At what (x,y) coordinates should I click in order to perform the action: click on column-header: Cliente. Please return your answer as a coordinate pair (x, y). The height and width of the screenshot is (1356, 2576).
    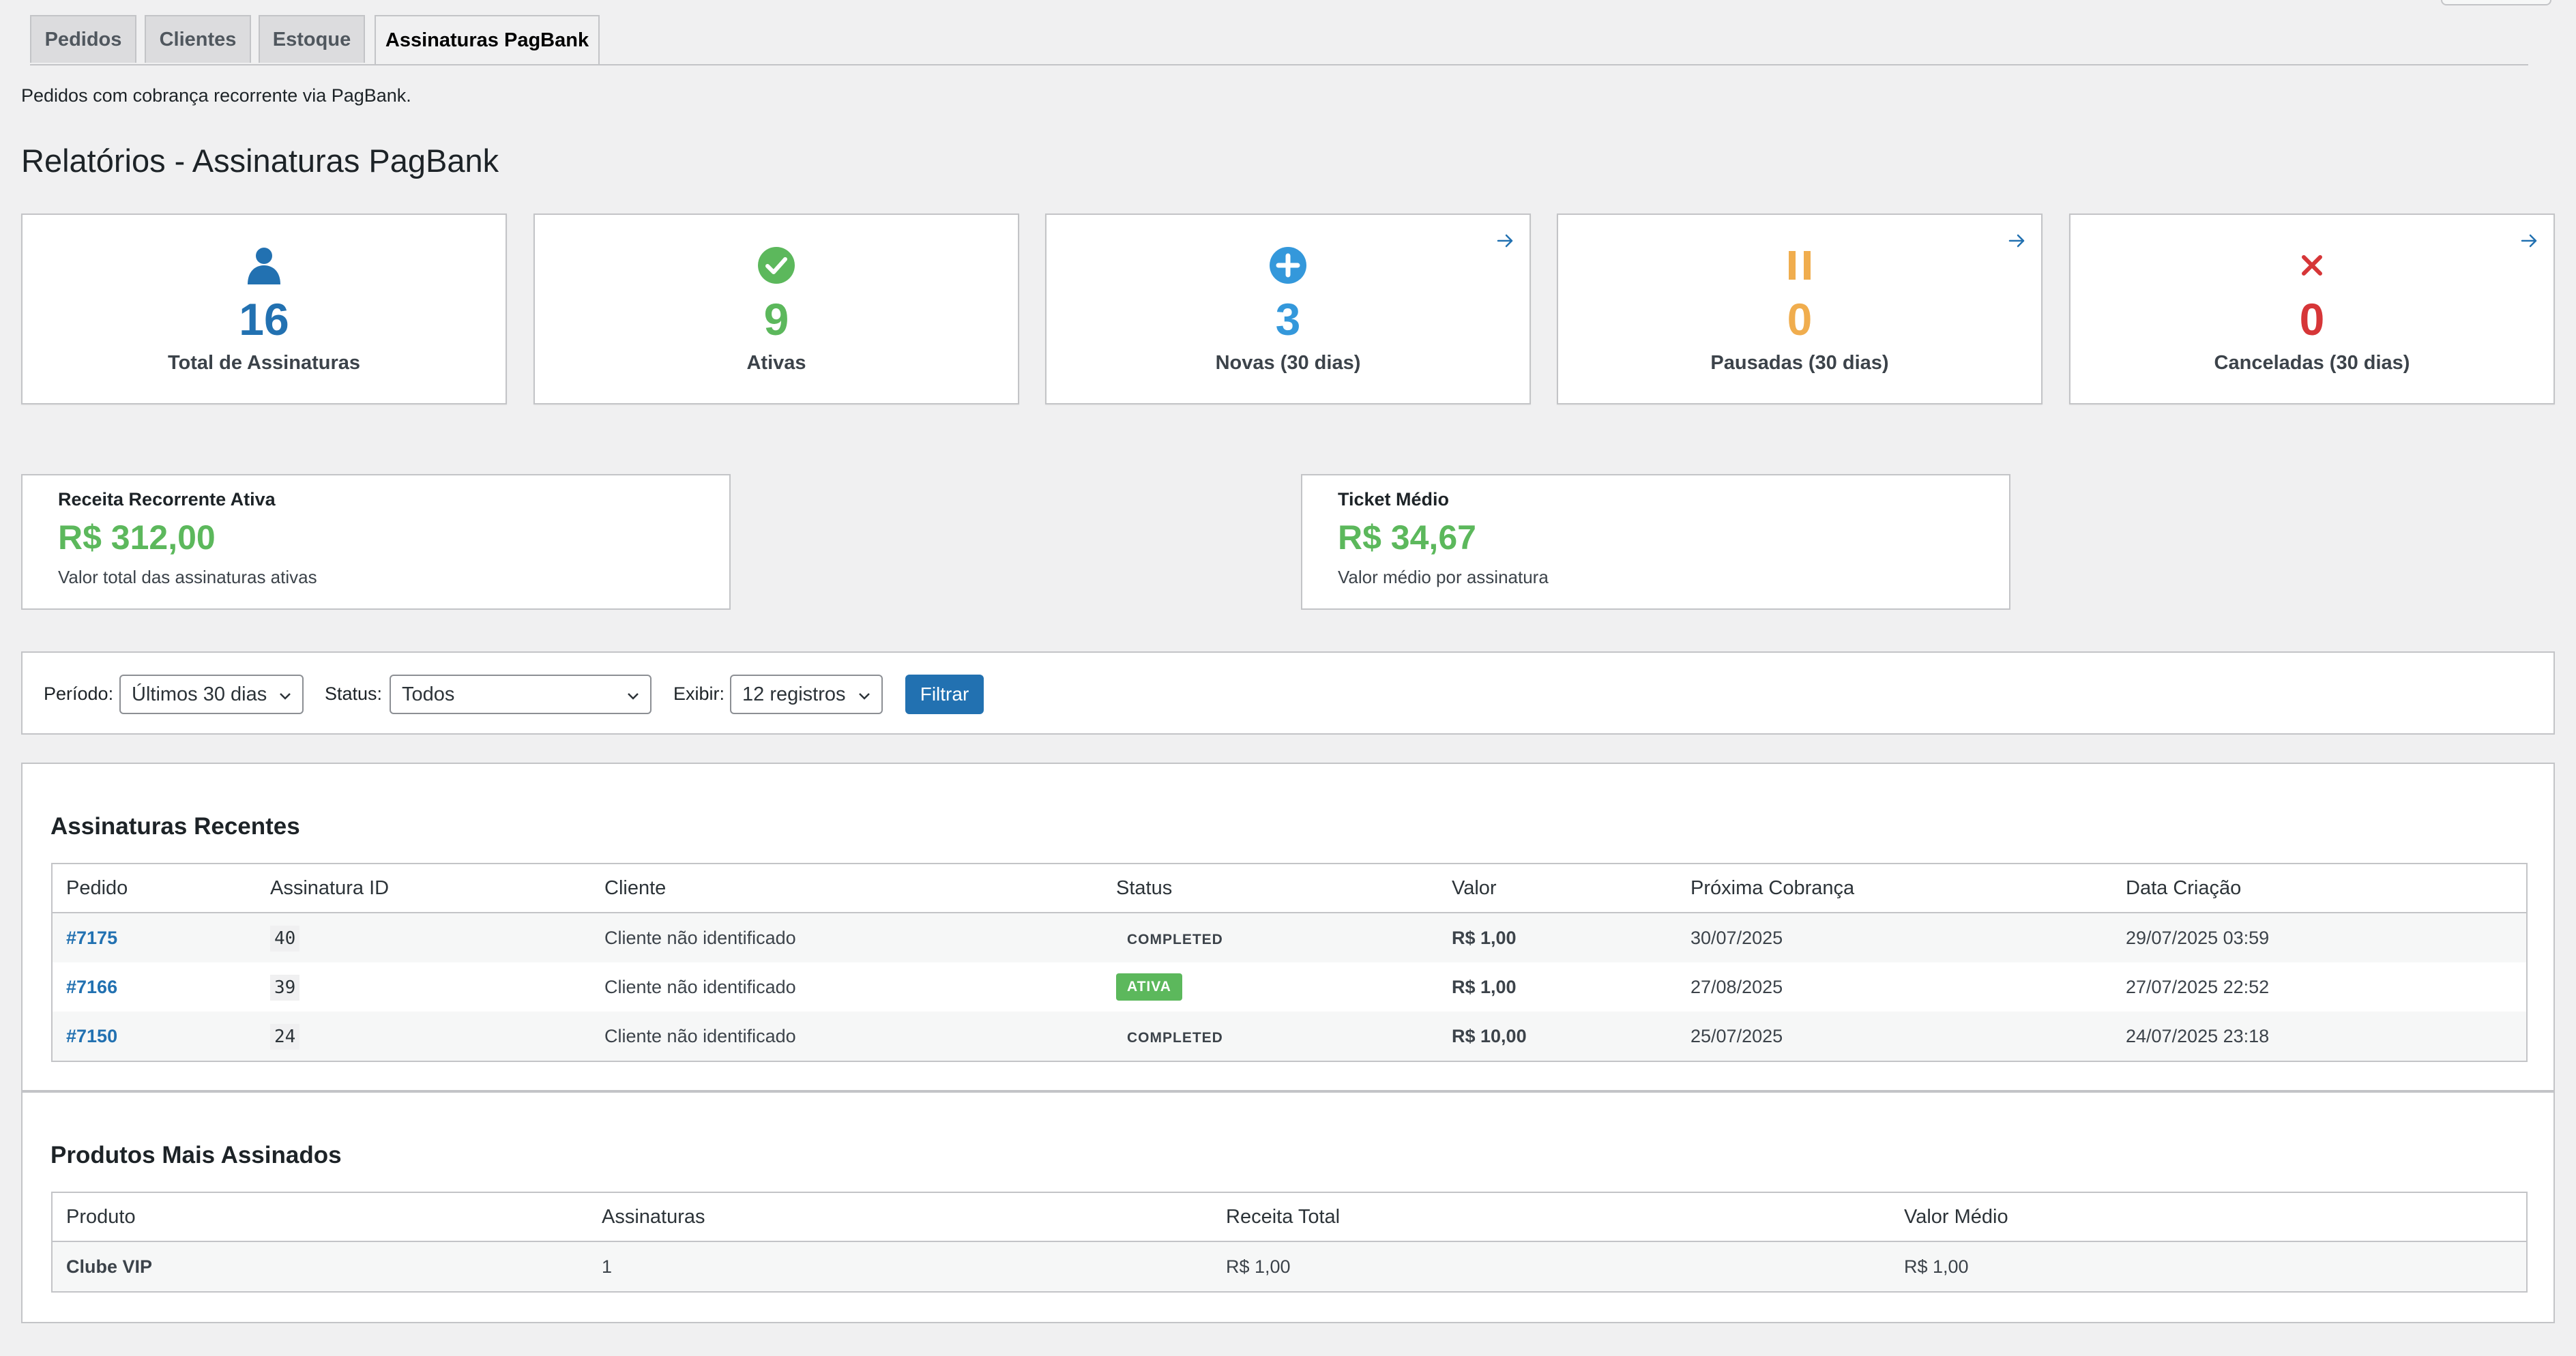
    Looking at the image, I should click on (847, 888).